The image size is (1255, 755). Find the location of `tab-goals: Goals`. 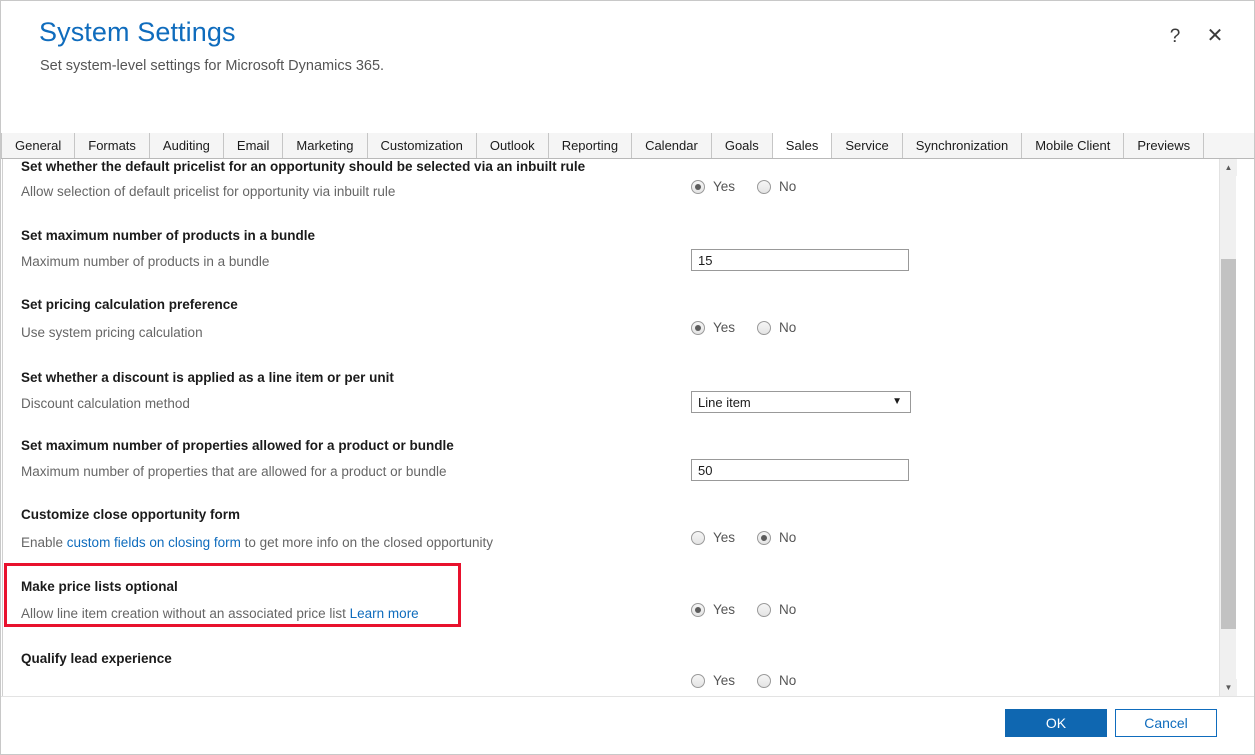

tab-goals: Goals is located at coordinates (742, 145).